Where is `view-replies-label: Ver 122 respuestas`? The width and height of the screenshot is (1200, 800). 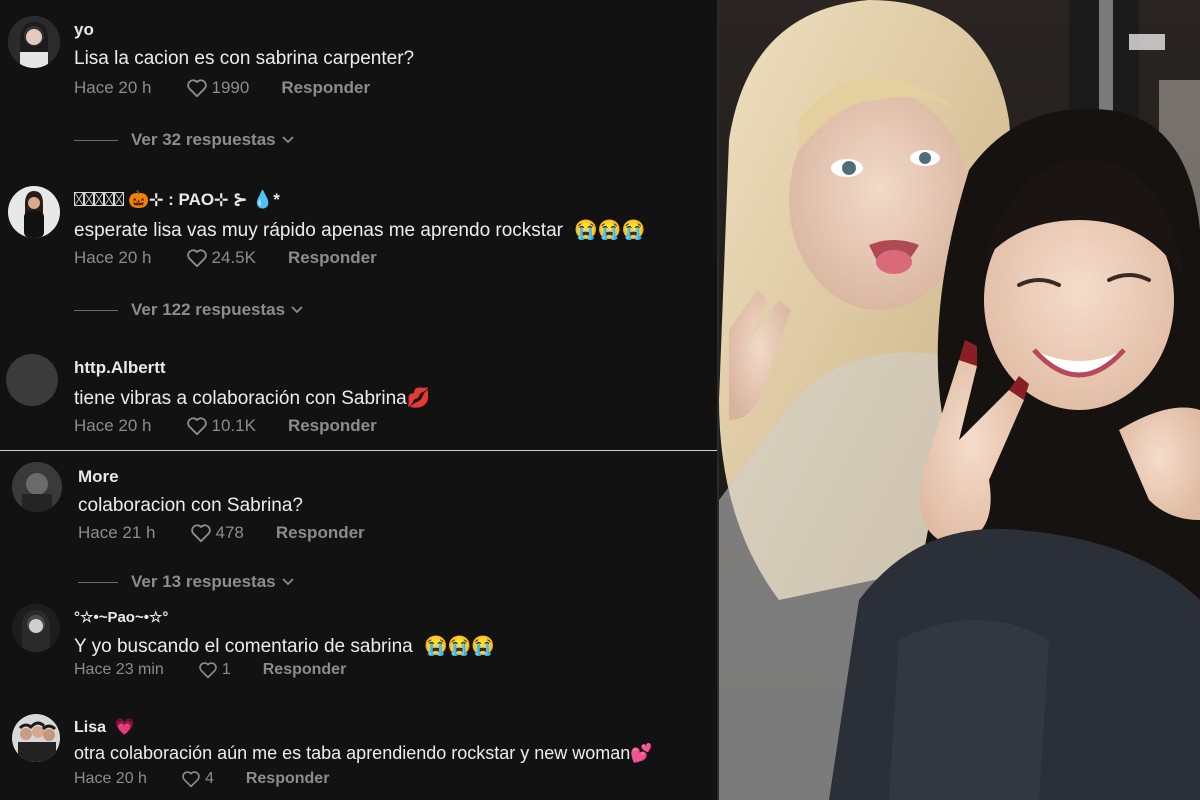
view-replies-label: Ver 122 respuestas is located at coordinates (208, 309).